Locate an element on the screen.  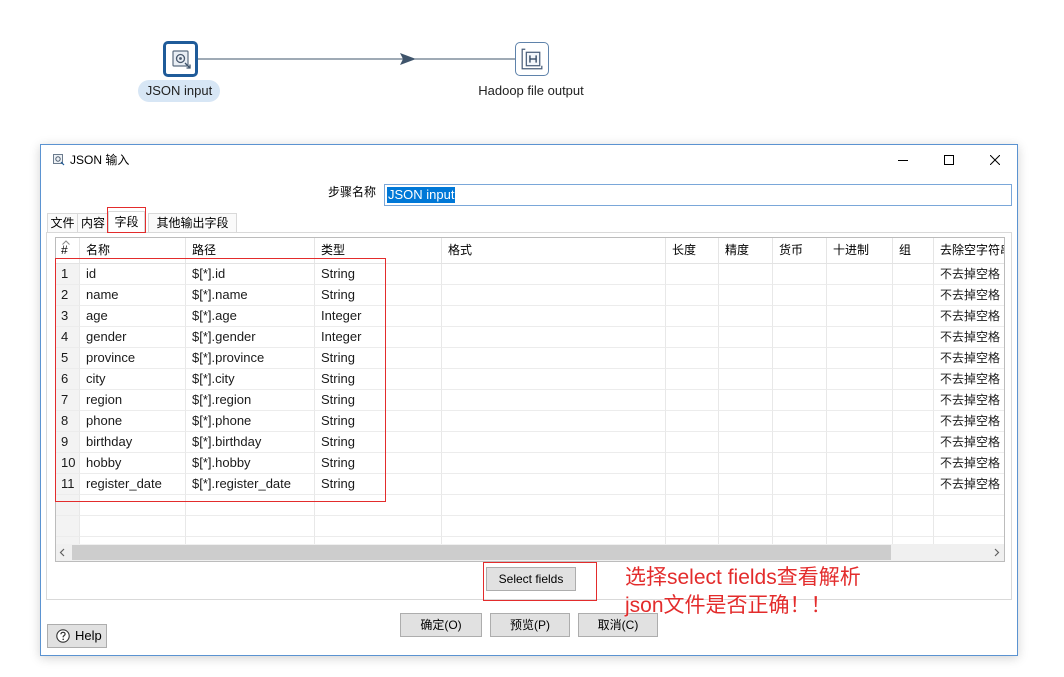
column-header-length: 长度 is located at coordinates (692, 250).